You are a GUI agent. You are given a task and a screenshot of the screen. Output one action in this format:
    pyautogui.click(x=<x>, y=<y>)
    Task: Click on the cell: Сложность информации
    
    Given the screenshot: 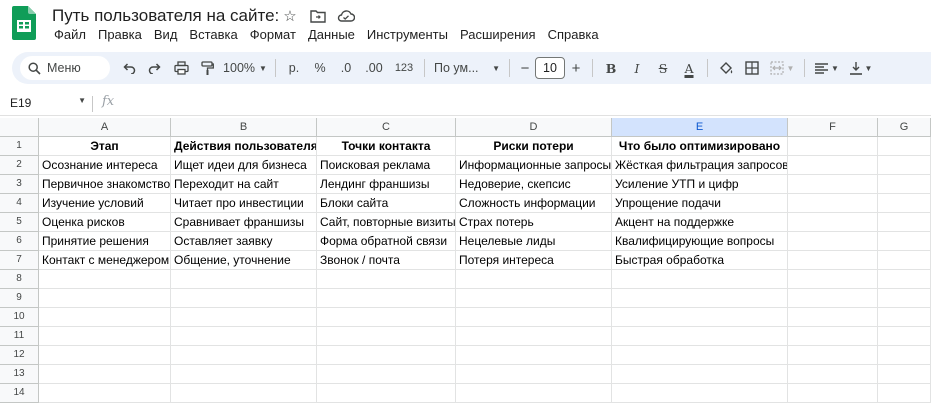 What is the action you would take?
    pyautogui.click(x=534, y=203)
    